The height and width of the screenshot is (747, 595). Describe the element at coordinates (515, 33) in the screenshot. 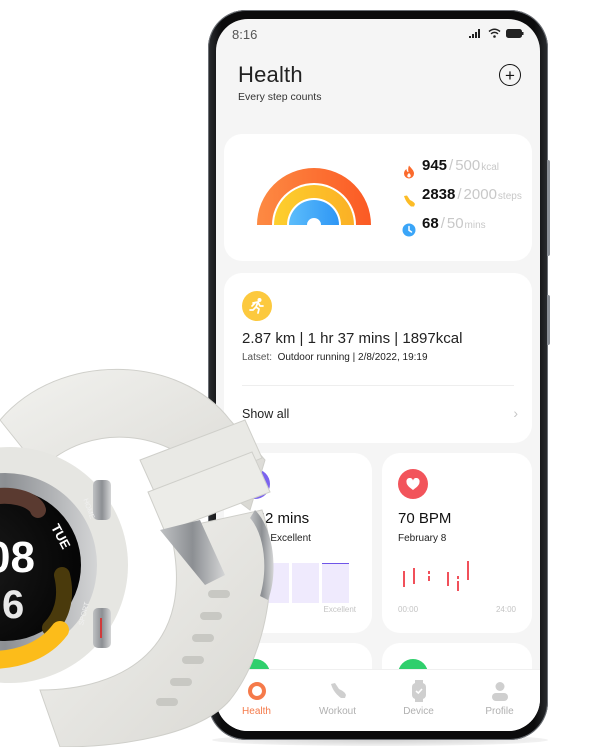

I see `battery-icon` at that location.